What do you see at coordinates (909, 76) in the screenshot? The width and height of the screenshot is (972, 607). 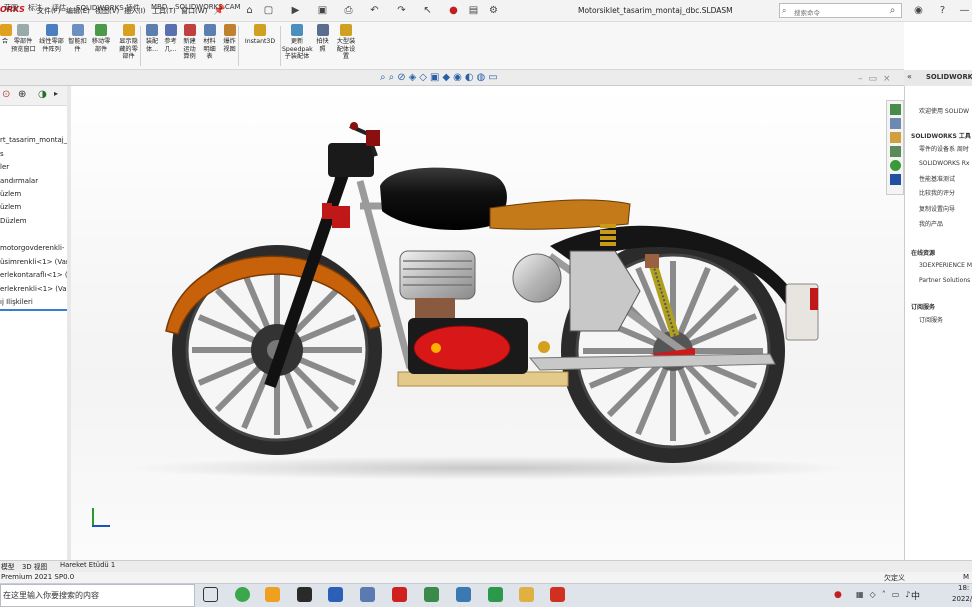 I see `collapse-icon: «` at bounding box center [909, 76].